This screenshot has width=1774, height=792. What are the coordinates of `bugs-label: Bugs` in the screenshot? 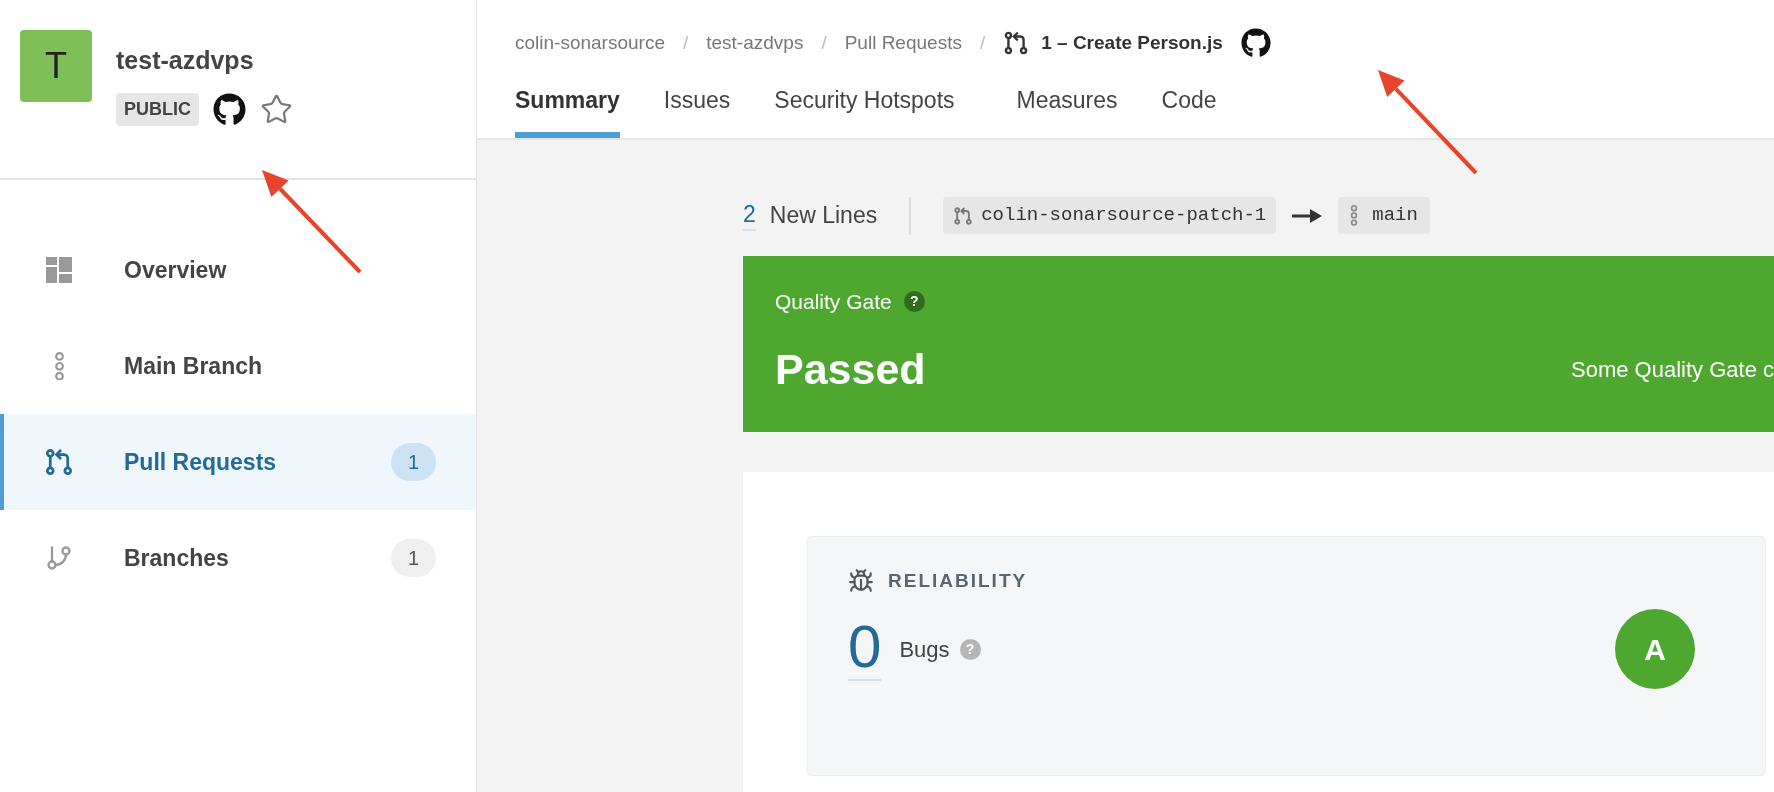 It's located at (924, 649).